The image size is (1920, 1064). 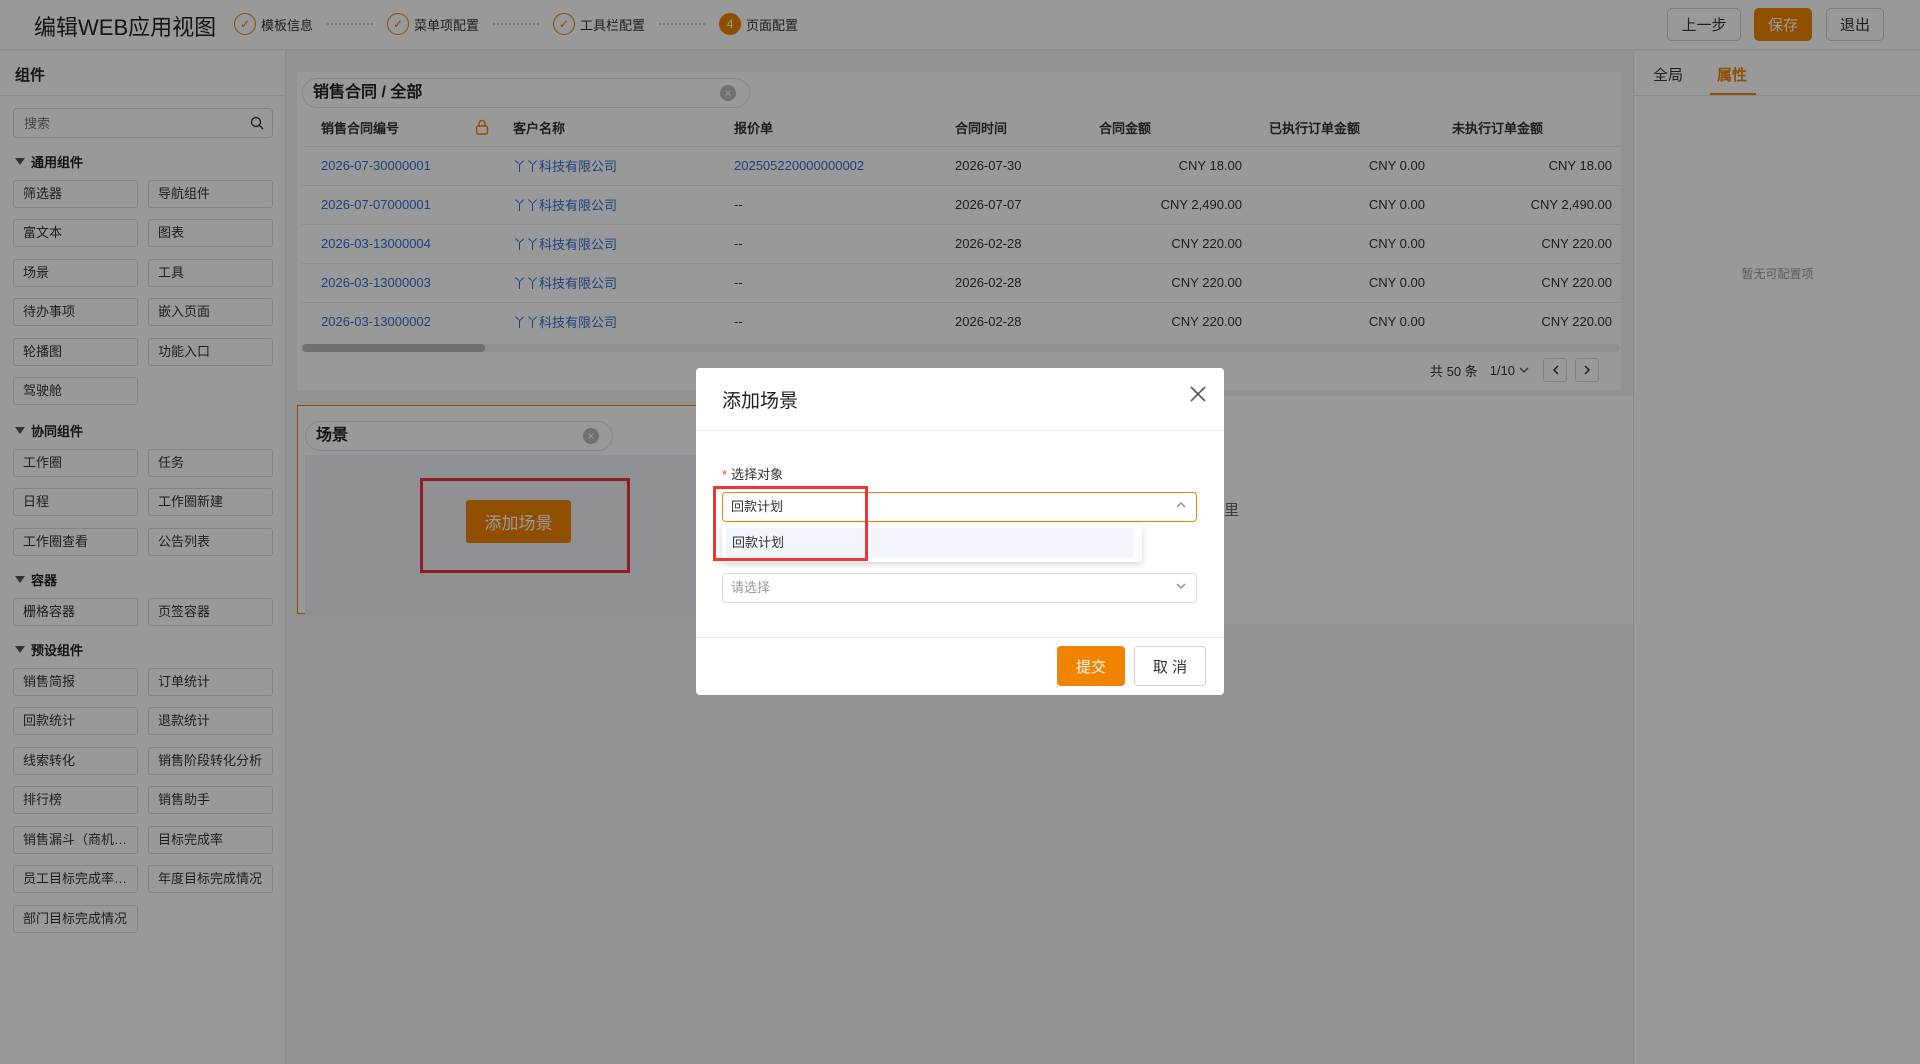 I want to click on dialog-title: 添加场景, so click(x=760, y=401).